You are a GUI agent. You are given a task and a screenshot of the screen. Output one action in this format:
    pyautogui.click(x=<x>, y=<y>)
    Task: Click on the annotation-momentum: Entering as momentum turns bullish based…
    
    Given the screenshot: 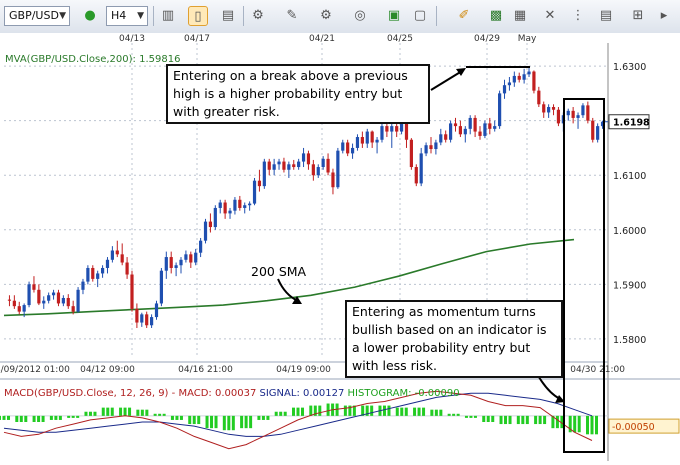 What is the action you would take?
    pyautogui.click(x=454, y=339)
    